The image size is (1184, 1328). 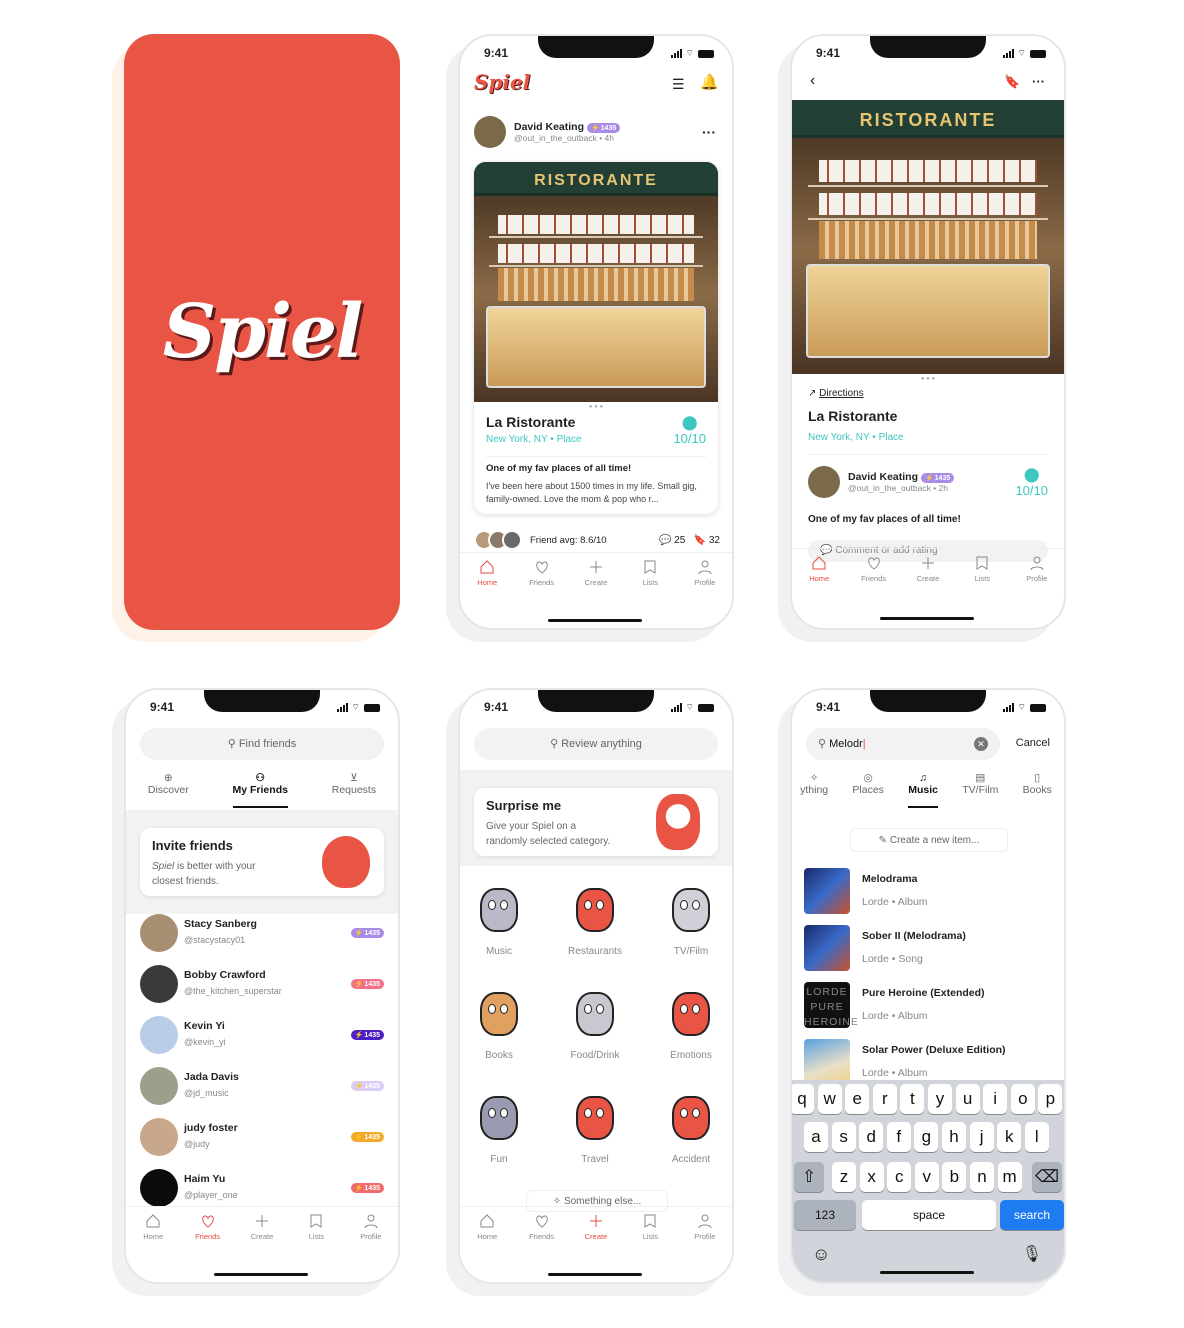 I want to click on key-h: h, so click(x=954, y=1137).